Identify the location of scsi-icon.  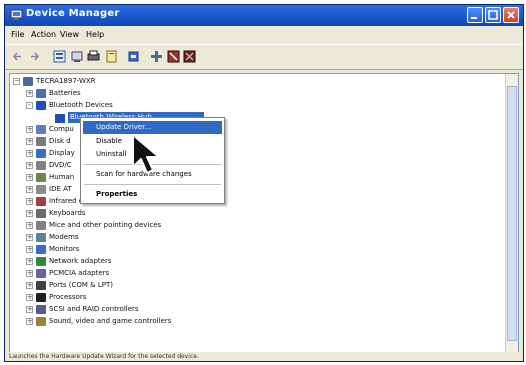
(41, 309).